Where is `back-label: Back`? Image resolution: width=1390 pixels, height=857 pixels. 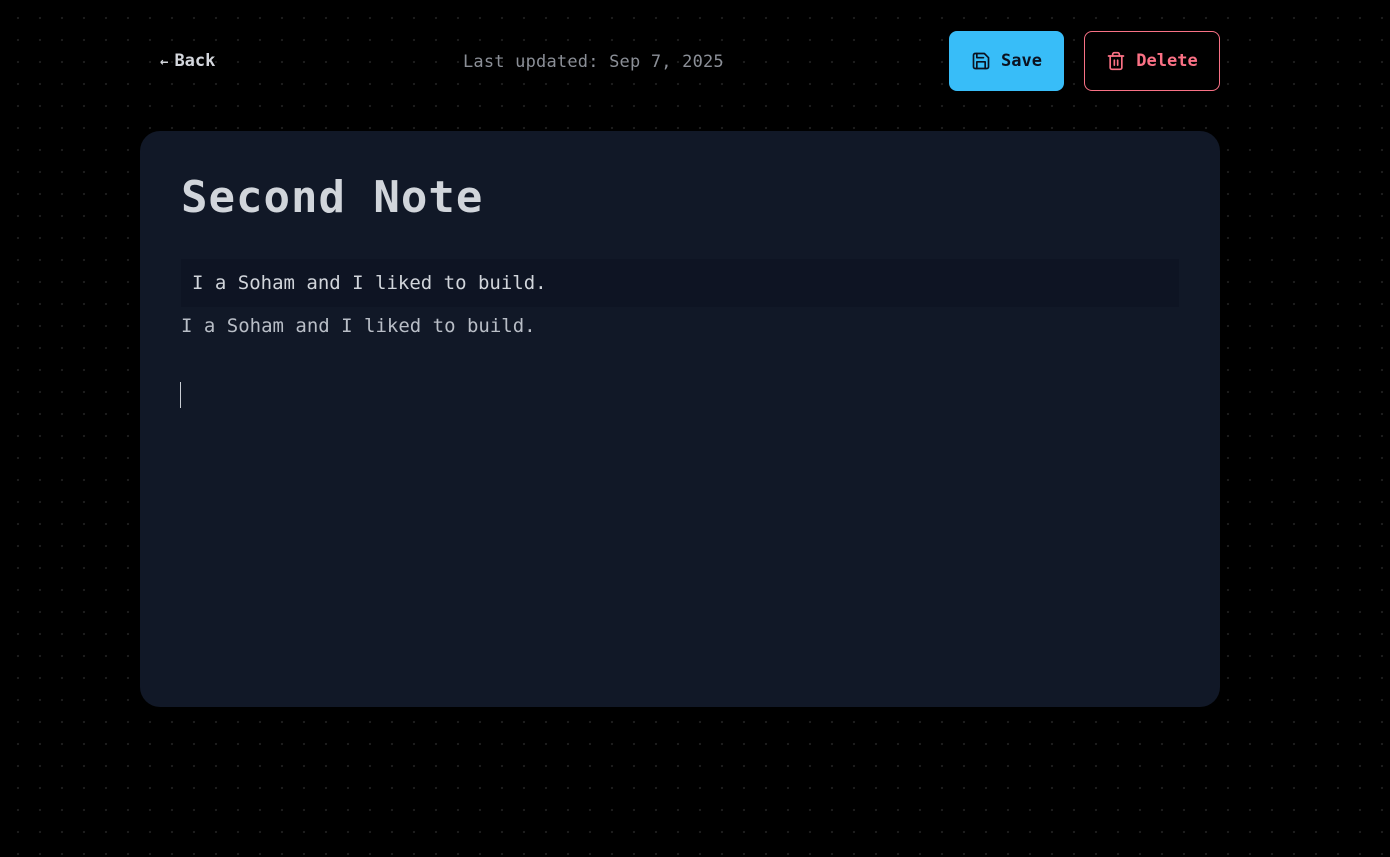 back-label: Back is located at coordinates (195, 61).